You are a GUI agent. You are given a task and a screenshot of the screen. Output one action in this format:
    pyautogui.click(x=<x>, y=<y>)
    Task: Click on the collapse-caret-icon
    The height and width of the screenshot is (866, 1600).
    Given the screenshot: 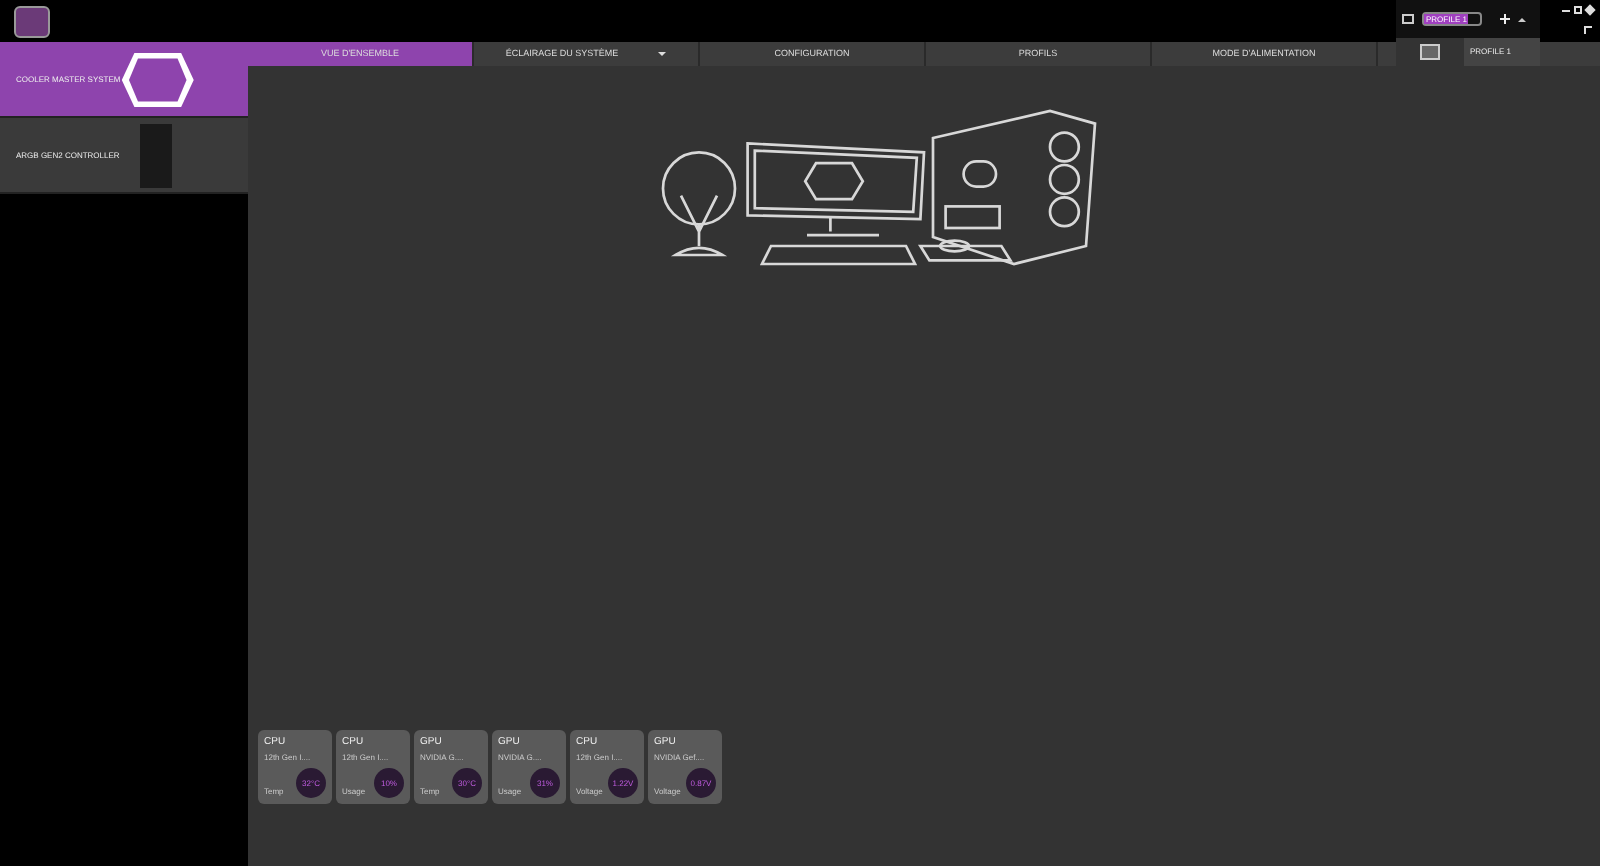 What is the action you would take?
    pyautogui.click(x=1522, y=19)
    